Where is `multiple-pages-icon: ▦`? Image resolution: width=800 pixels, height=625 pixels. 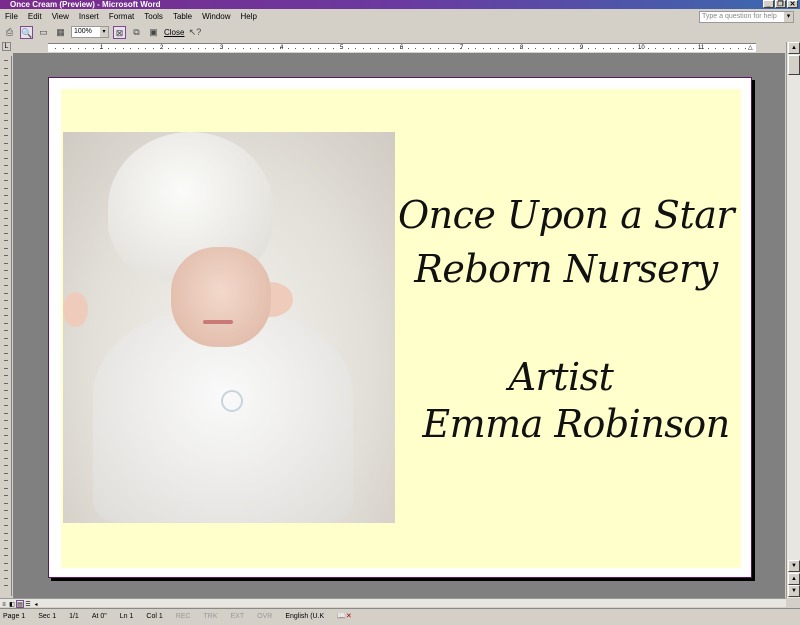 multiple-pages-icon: ▦ is located at coordinates (60, 32).